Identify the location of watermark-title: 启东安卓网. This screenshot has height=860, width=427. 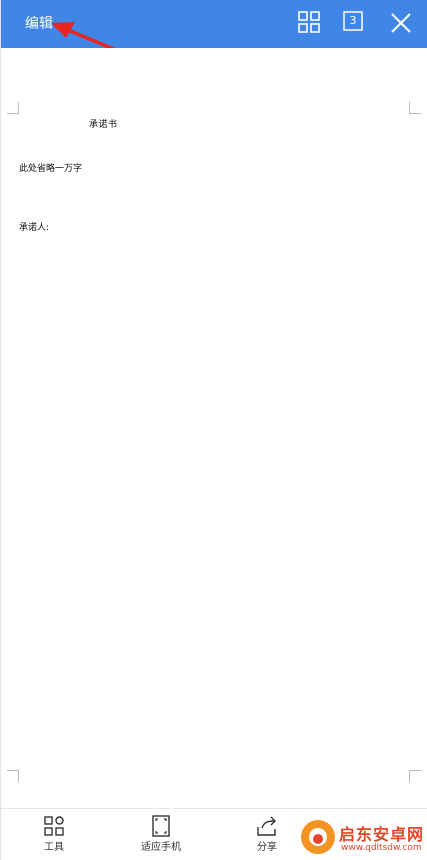
(382, 834).